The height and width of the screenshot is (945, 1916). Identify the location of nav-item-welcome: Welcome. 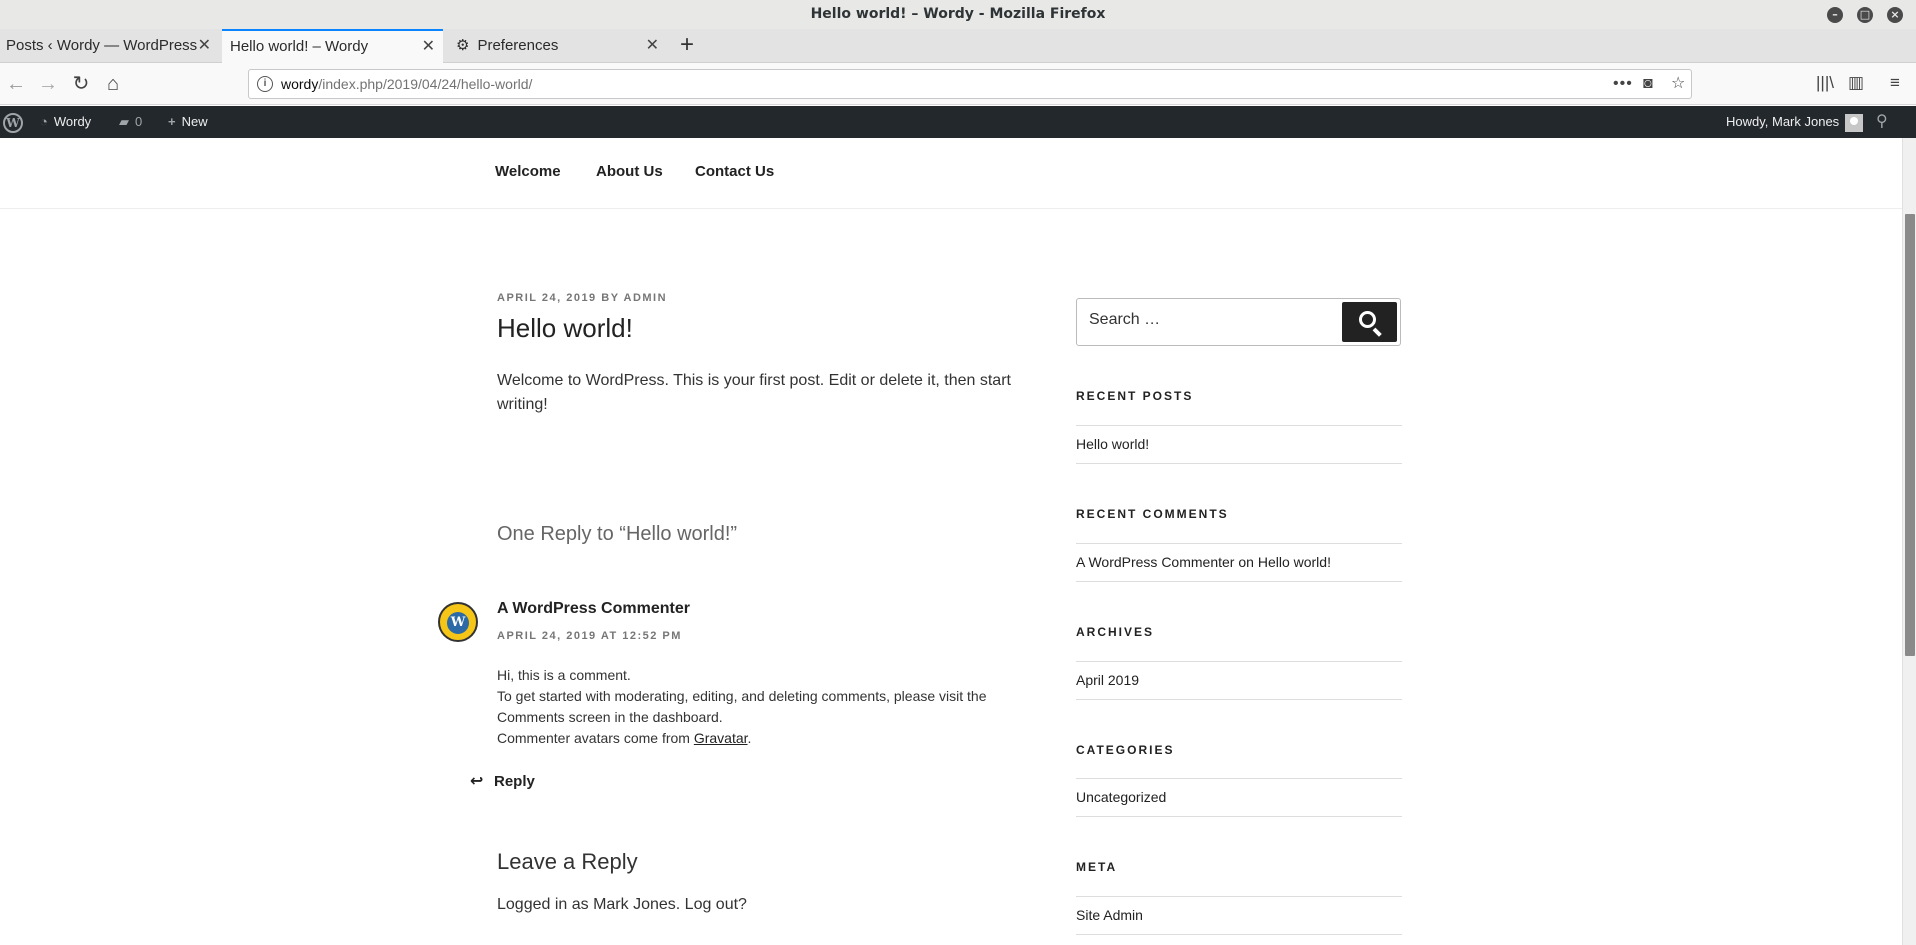
(528, 171).